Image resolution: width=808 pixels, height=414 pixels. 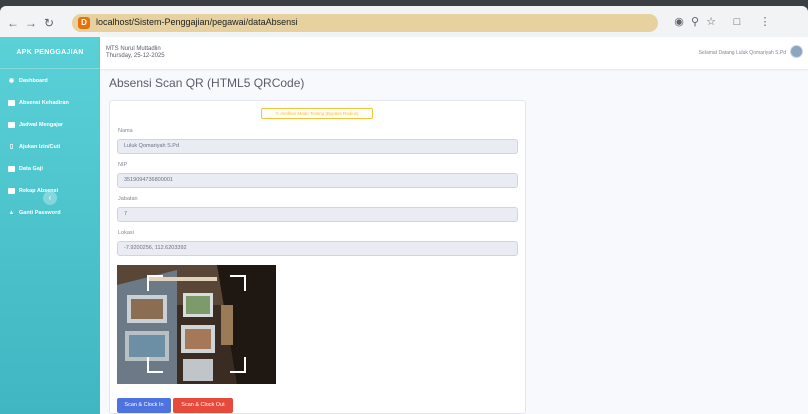 I want to click on back-icon: ←, so click(x=13, y=23).